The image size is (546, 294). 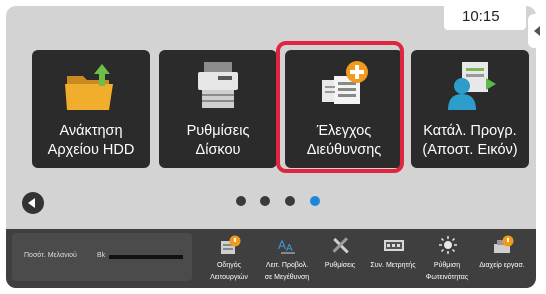 What do you see at coordinates (91, 131) in the screenshot?
I see `tile-label-line1: Ανάκτηση` at bounding box center [91, 131].